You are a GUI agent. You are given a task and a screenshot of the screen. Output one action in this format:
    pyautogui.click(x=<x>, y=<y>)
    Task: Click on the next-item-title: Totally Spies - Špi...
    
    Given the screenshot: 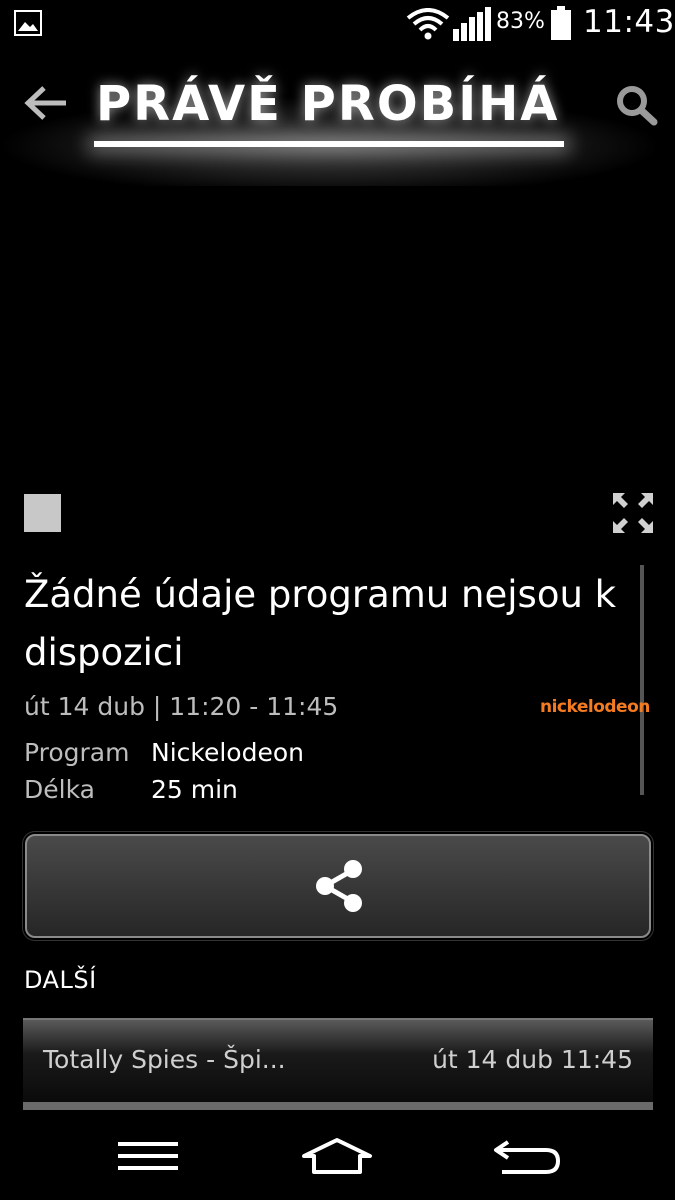 What is the action you would take?
    pyautogui.click(x=164, y=1059)
    